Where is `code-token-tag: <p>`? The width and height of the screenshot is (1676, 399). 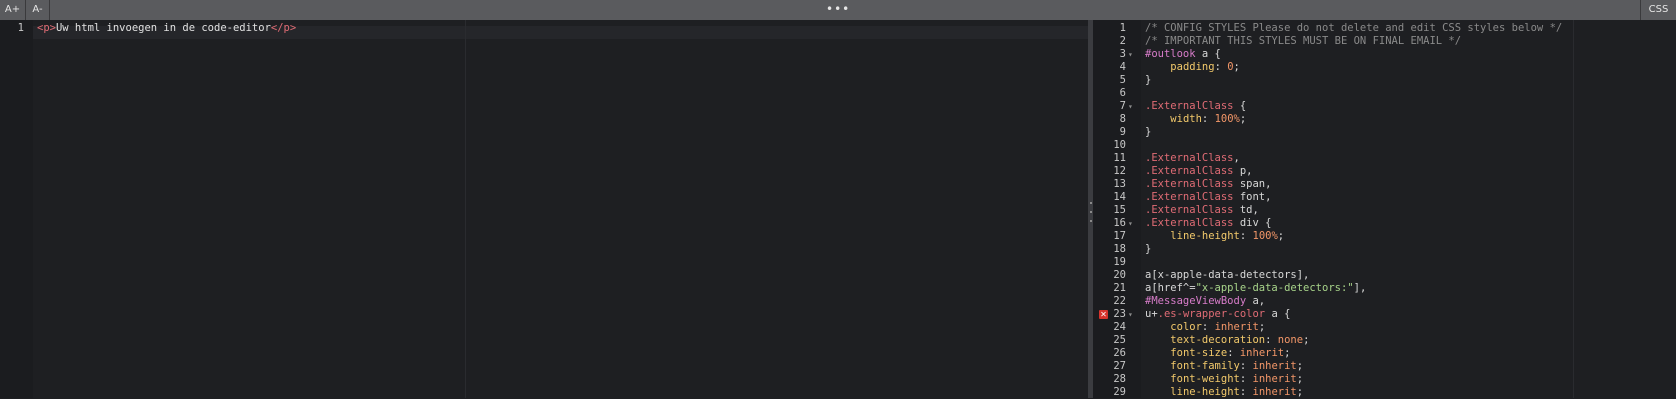 code-token-tag: <p> is located at coordinates (46, 28).